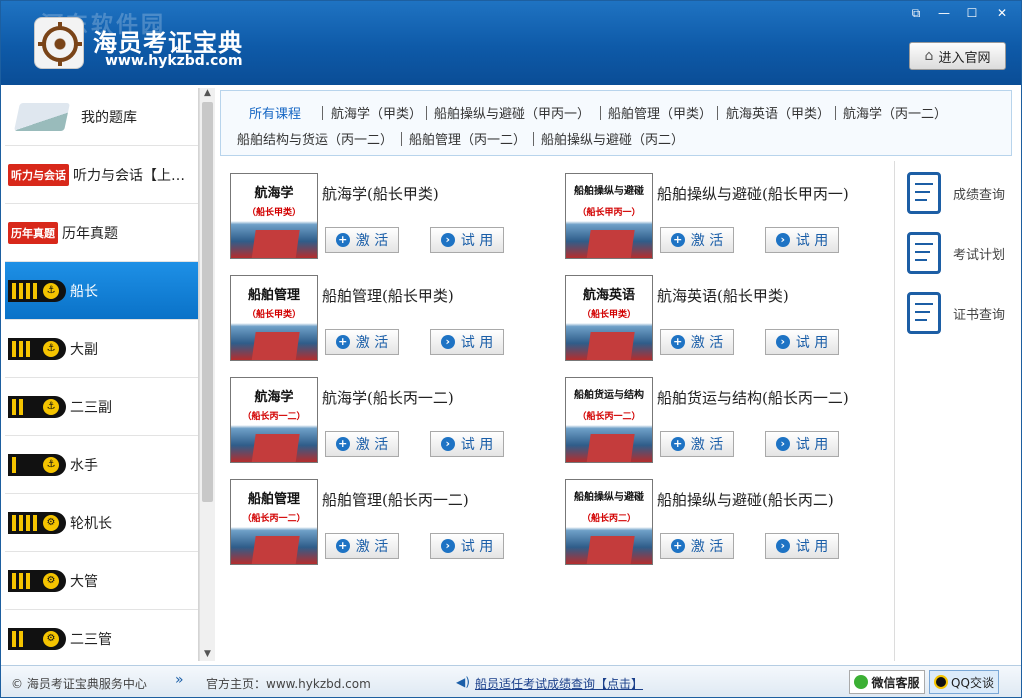  I want to click on right-item-label: 考试计划, so click(979, 255).